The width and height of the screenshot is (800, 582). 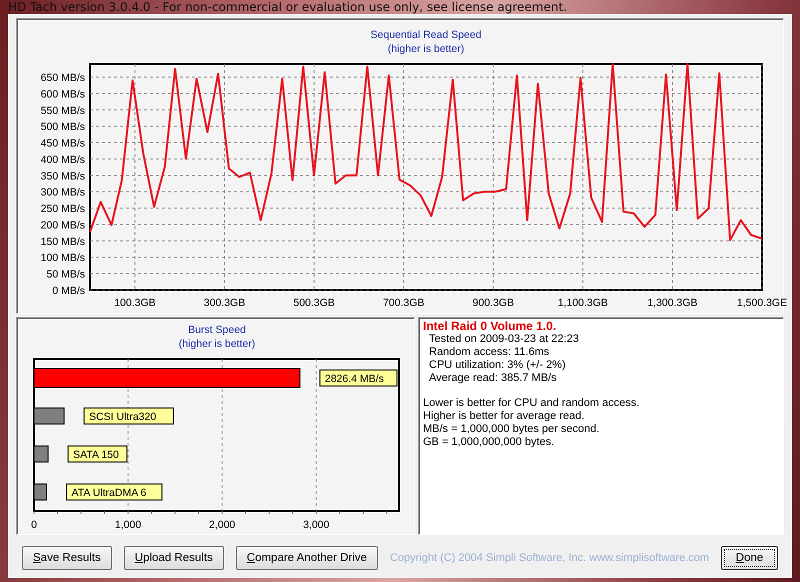 I want to click on bar-label: SATA 150, so click(x=98, y=454).